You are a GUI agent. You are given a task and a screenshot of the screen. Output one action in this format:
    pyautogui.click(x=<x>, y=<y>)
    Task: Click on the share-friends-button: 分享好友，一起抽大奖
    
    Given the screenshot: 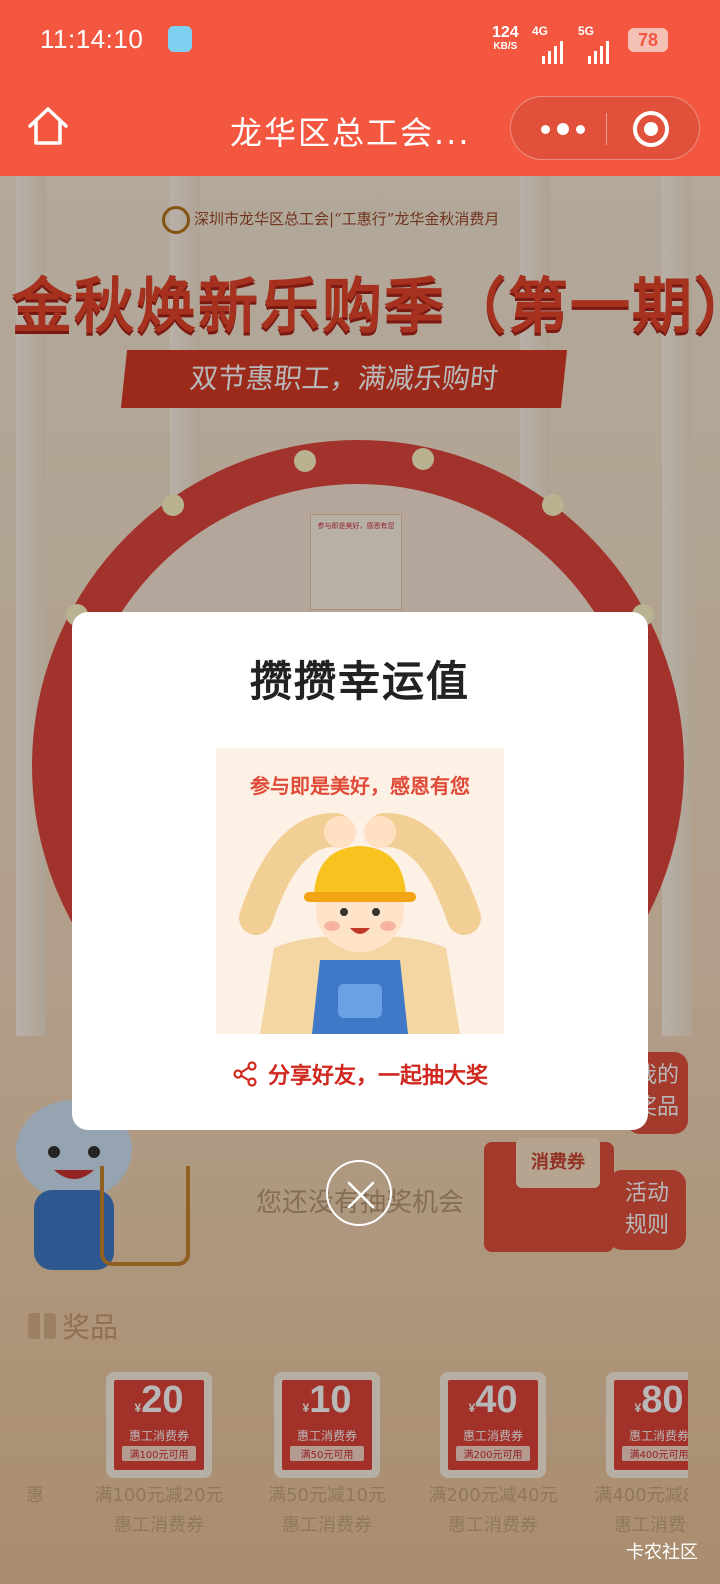 What is the action you would take?
    pyautogui.click(x=360, y=1074)
    